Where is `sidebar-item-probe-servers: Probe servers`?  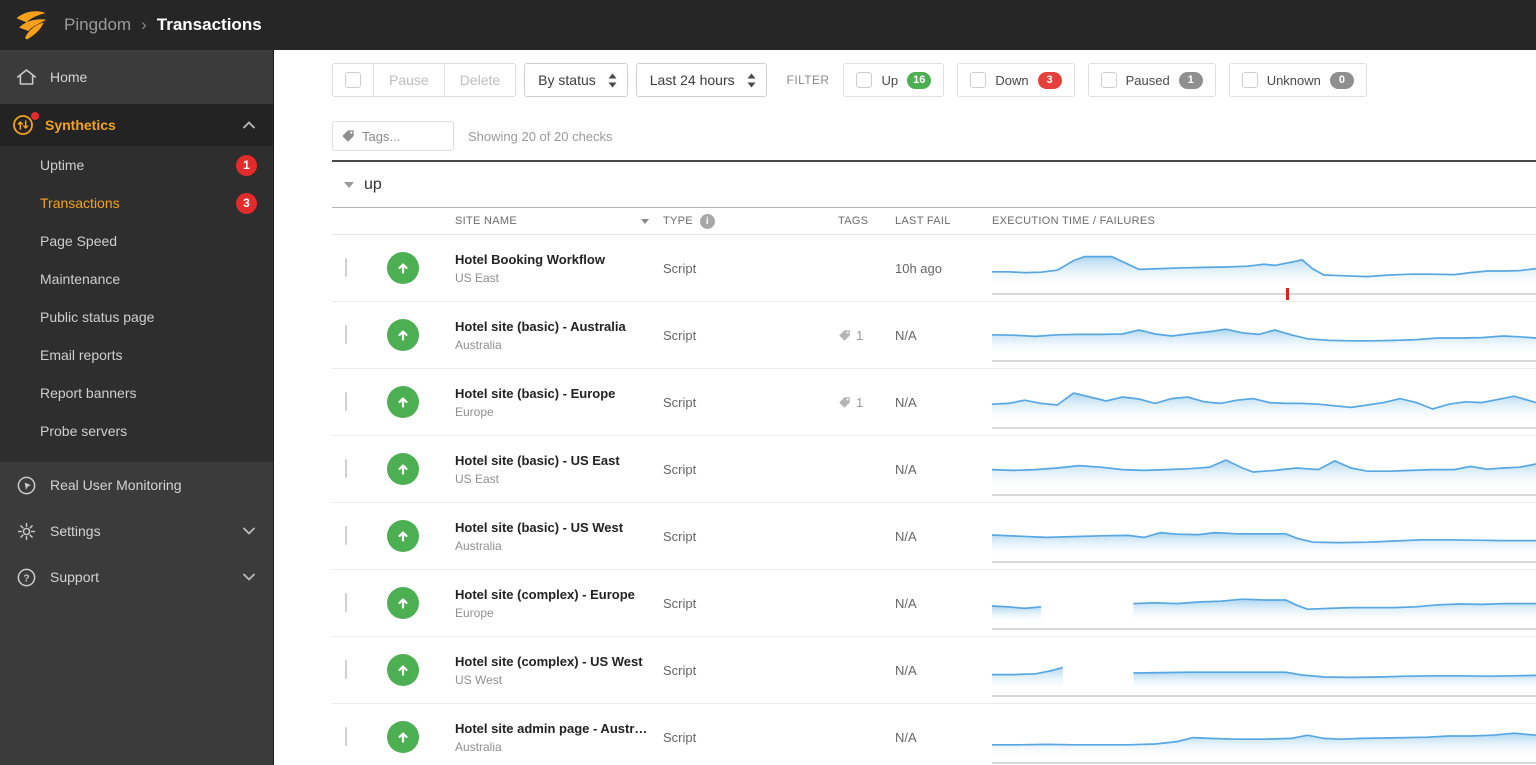 sidebar-item-probe-servers: Probe servers is located at coordinates (136, 431).